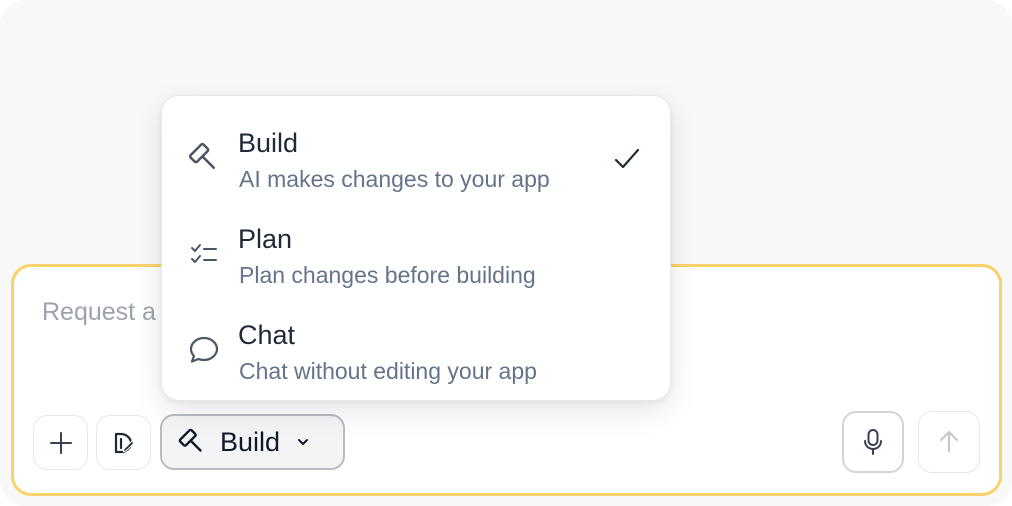 The width and height of the screenshot is (1012, 506). I want to click on microphone-button, so click(873, 442).